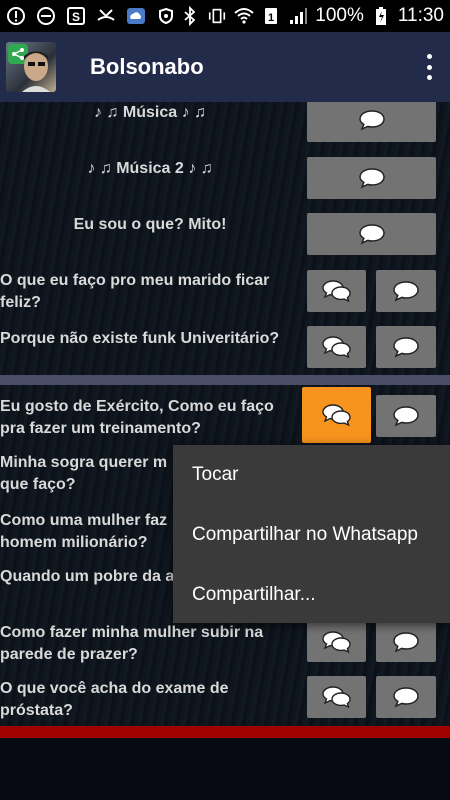 Image resolution: width=450 pixels, height=800 pixels. What do you see at coordinates (217, 16) in the screenshot?
I see `vibrate-icon` at bounding box center [217, 16].